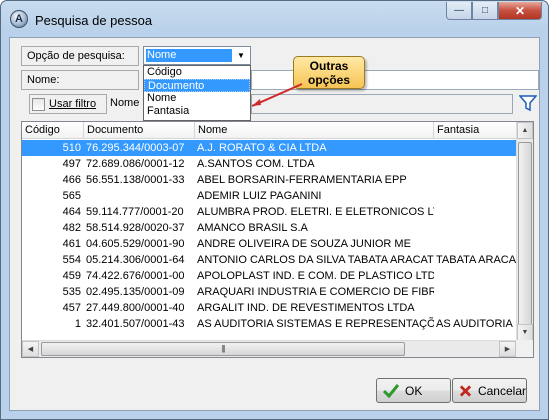 Image resolution: width=549 pixels, height=420 pixels. Describe the element at coordinates (315, 276) in the screenshot. I see `cell-nome: APOLOPLAST IND. E COM. DE PLASTICO LTDA` at that location.